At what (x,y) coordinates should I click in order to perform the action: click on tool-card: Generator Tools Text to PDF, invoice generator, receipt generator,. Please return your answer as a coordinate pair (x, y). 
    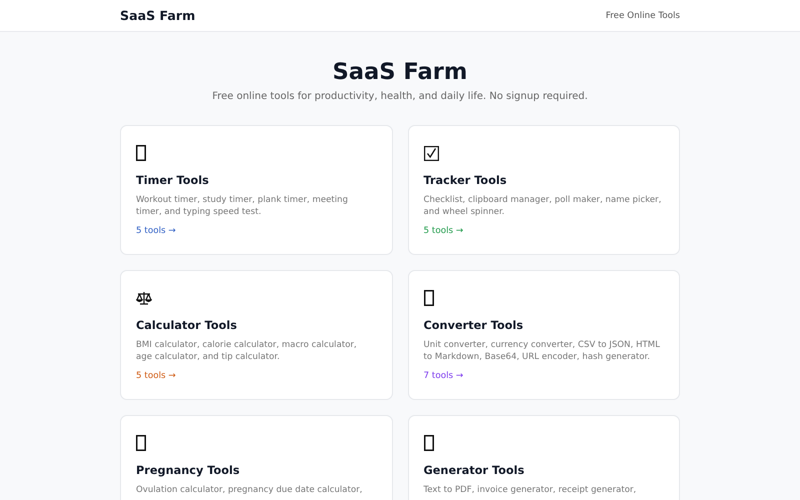
    Looking at the image, I should click on (544, 457).